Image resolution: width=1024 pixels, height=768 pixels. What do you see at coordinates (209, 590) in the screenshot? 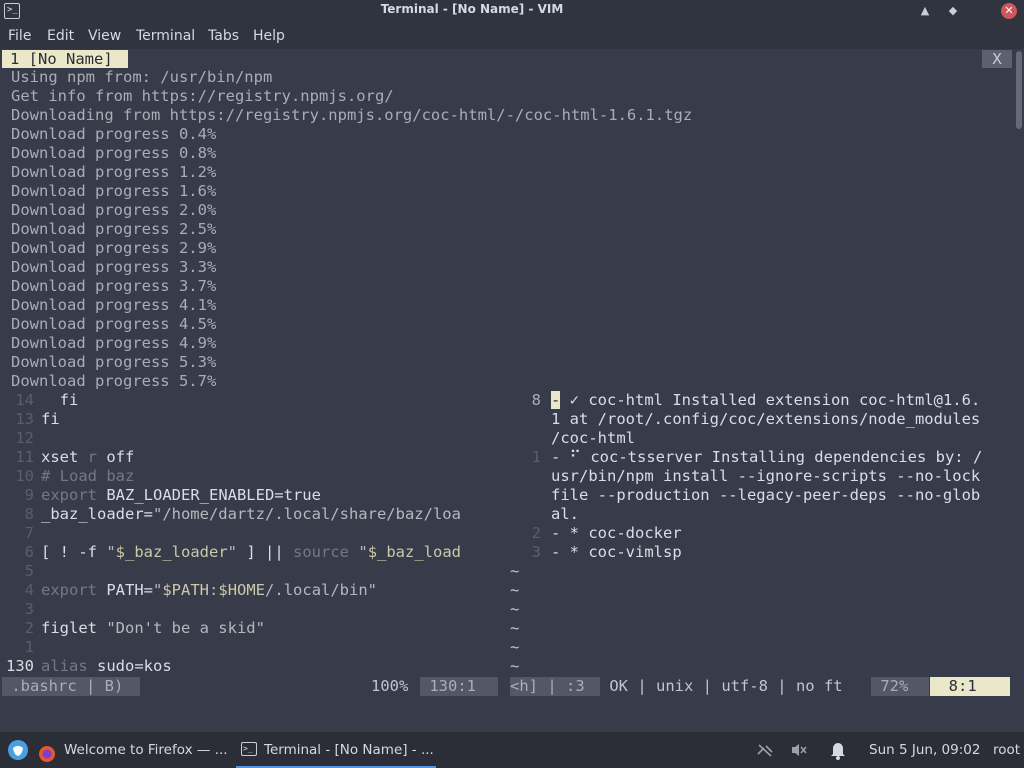
I see `code-line: export PATH="$PATH:$HOME/.local/bin"` at bounding box center [209, 590].